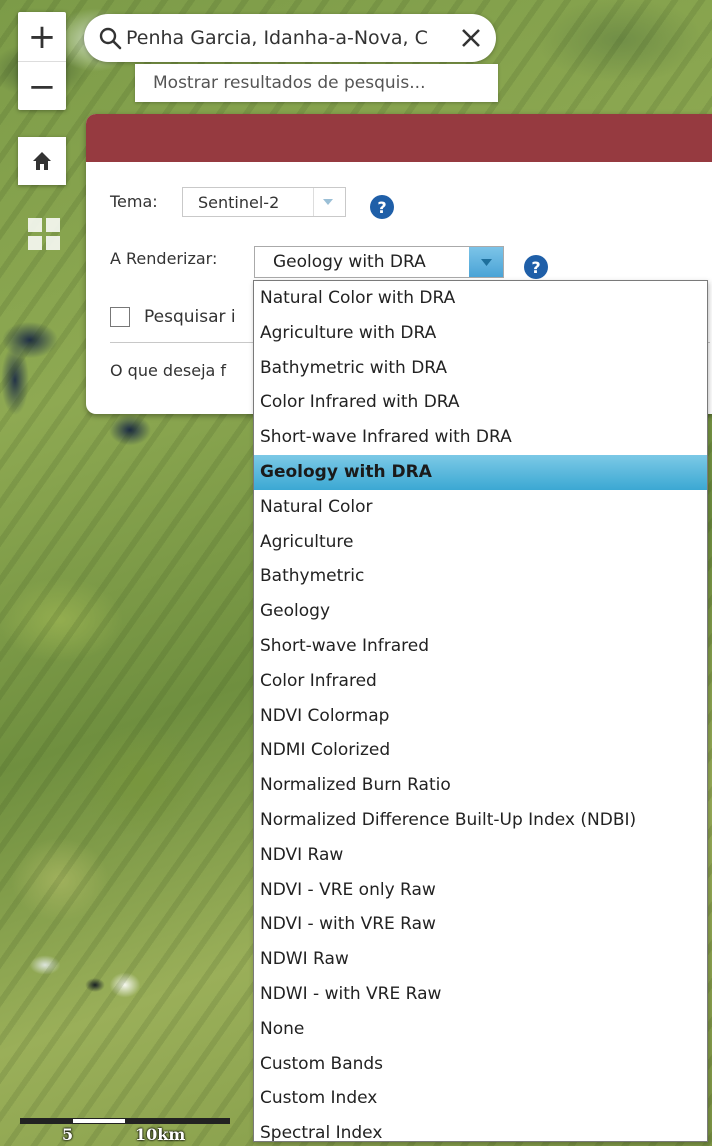  I want to click on dropdown-option: NDVI - VRE only Raw, so click(480, 890).